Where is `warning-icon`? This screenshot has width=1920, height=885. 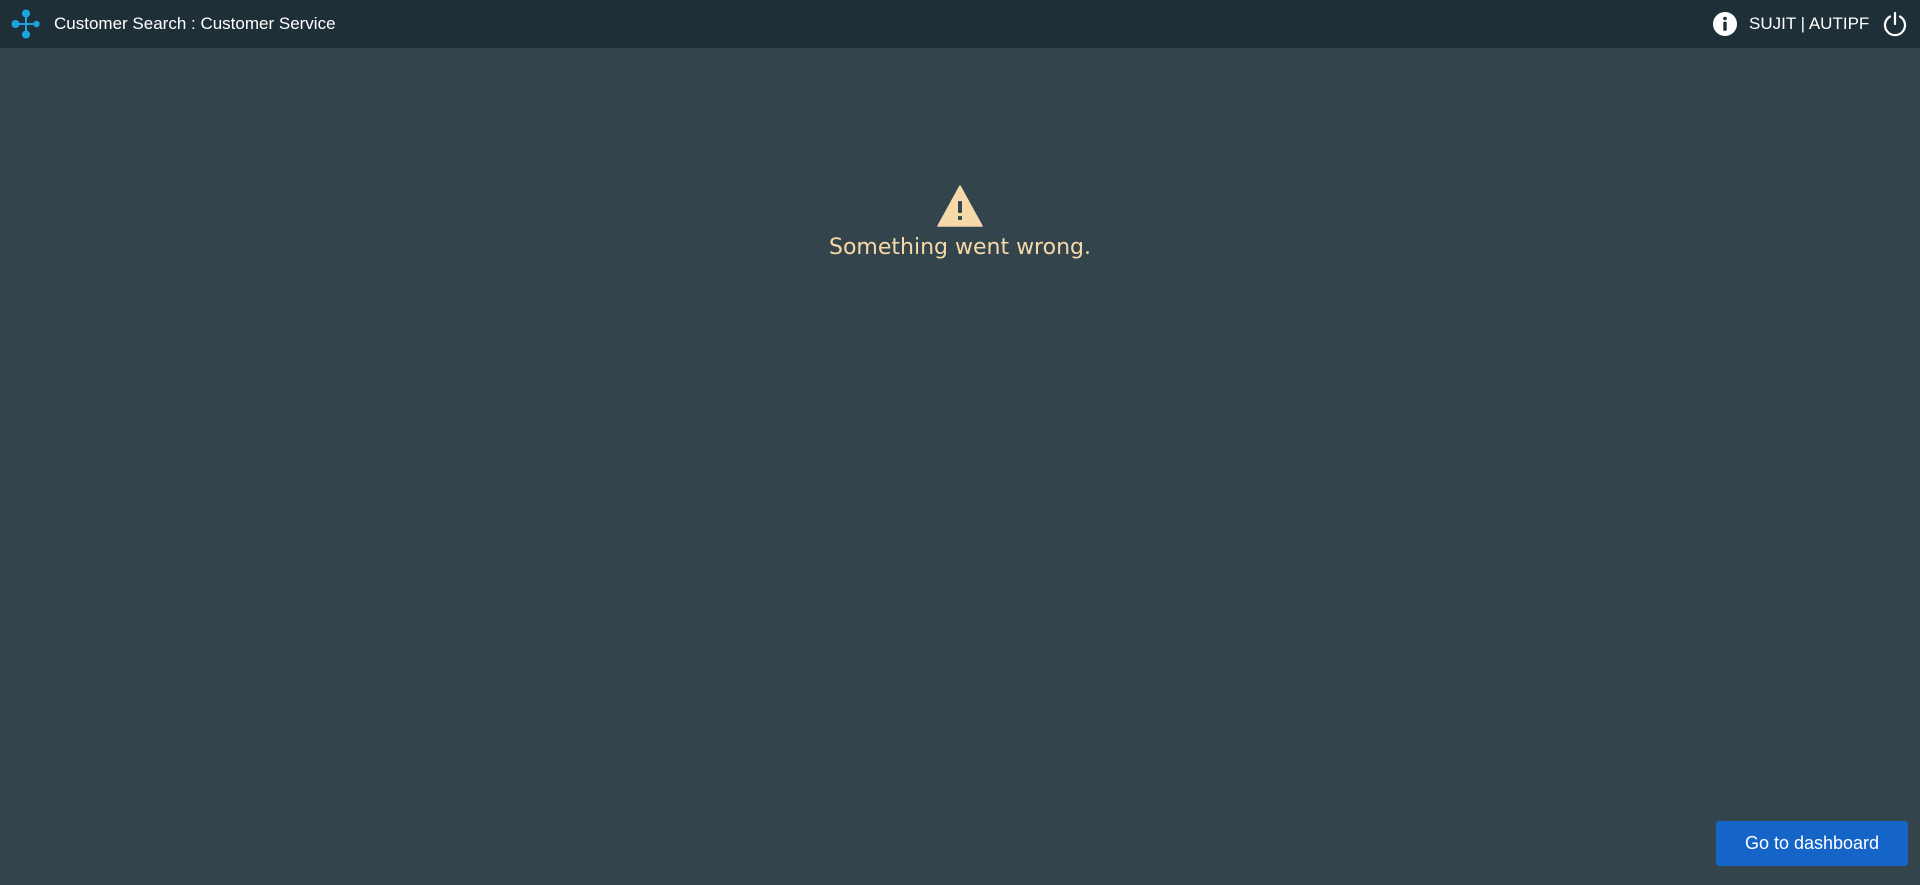 warning-icon is located at coordinates (960, 206).